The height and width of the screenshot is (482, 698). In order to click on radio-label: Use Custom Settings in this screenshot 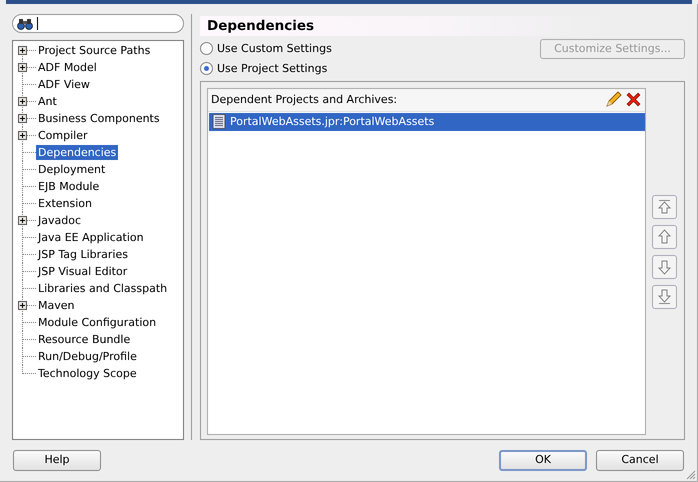, I will do `click(274, 48)`.